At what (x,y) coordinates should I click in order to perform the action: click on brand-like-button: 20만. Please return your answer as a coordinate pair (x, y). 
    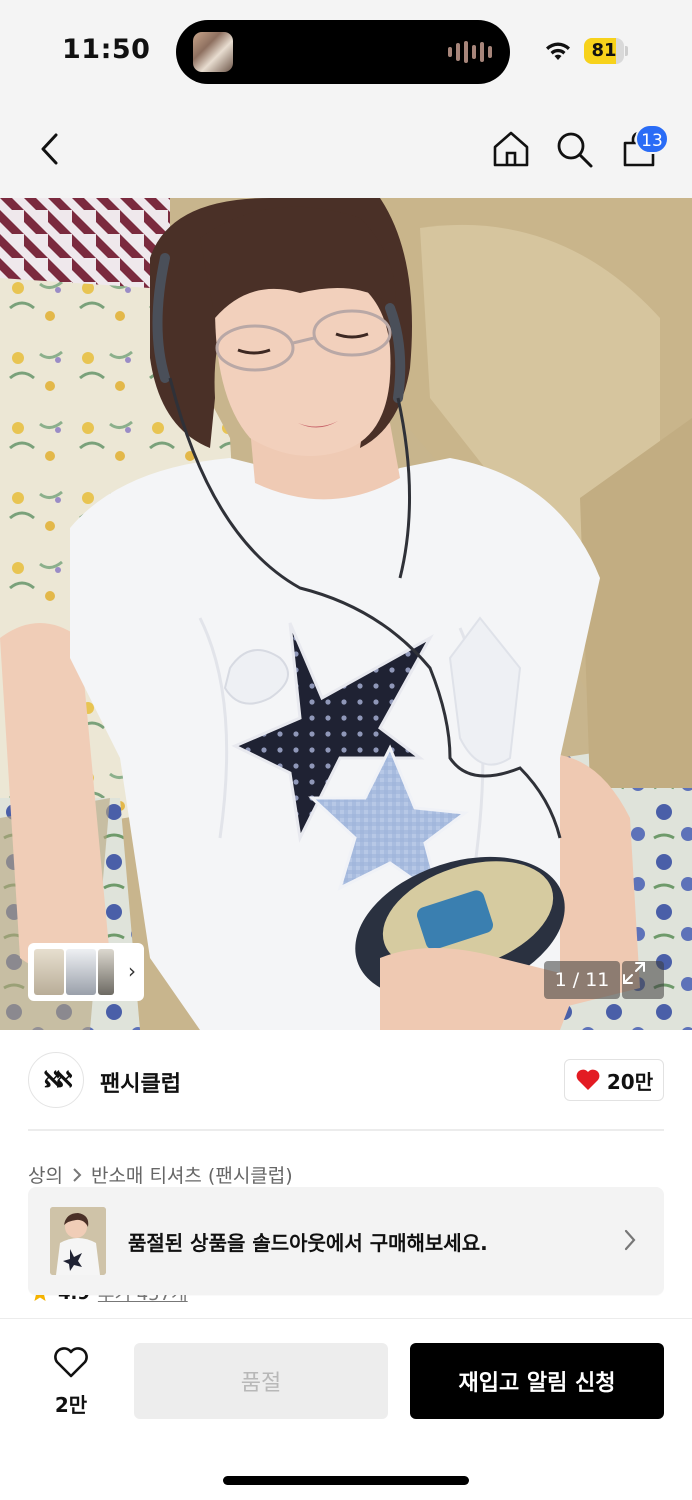
    Looking at the image, I should click on (614, 1080).